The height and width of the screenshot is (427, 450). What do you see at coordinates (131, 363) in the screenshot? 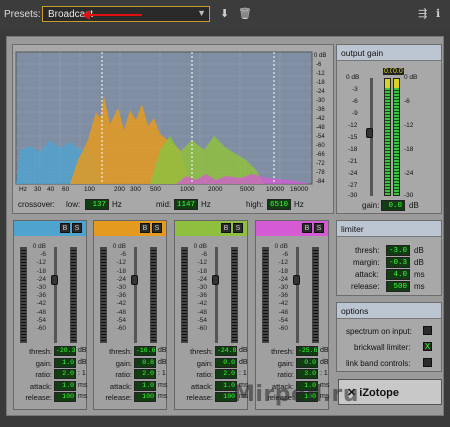
I see `gain-row: gain: 0.8 dB` at bounding box center [131, 363].